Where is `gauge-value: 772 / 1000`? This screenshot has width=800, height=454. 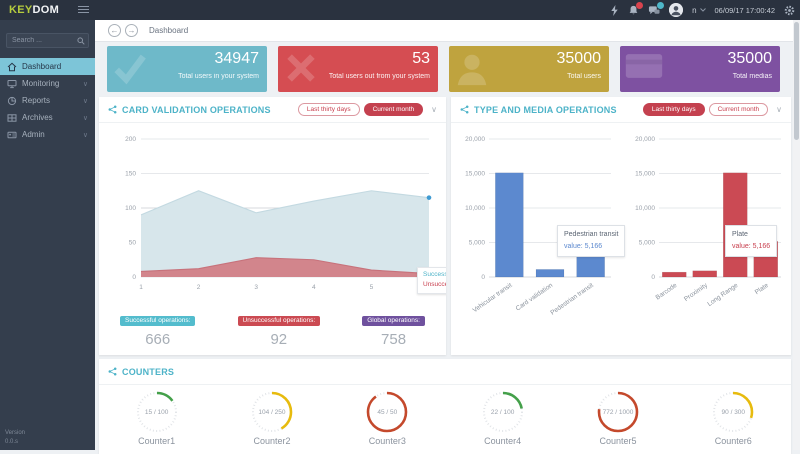 gauge-value: 772 / 1000 is located at coordinates (618, 412).